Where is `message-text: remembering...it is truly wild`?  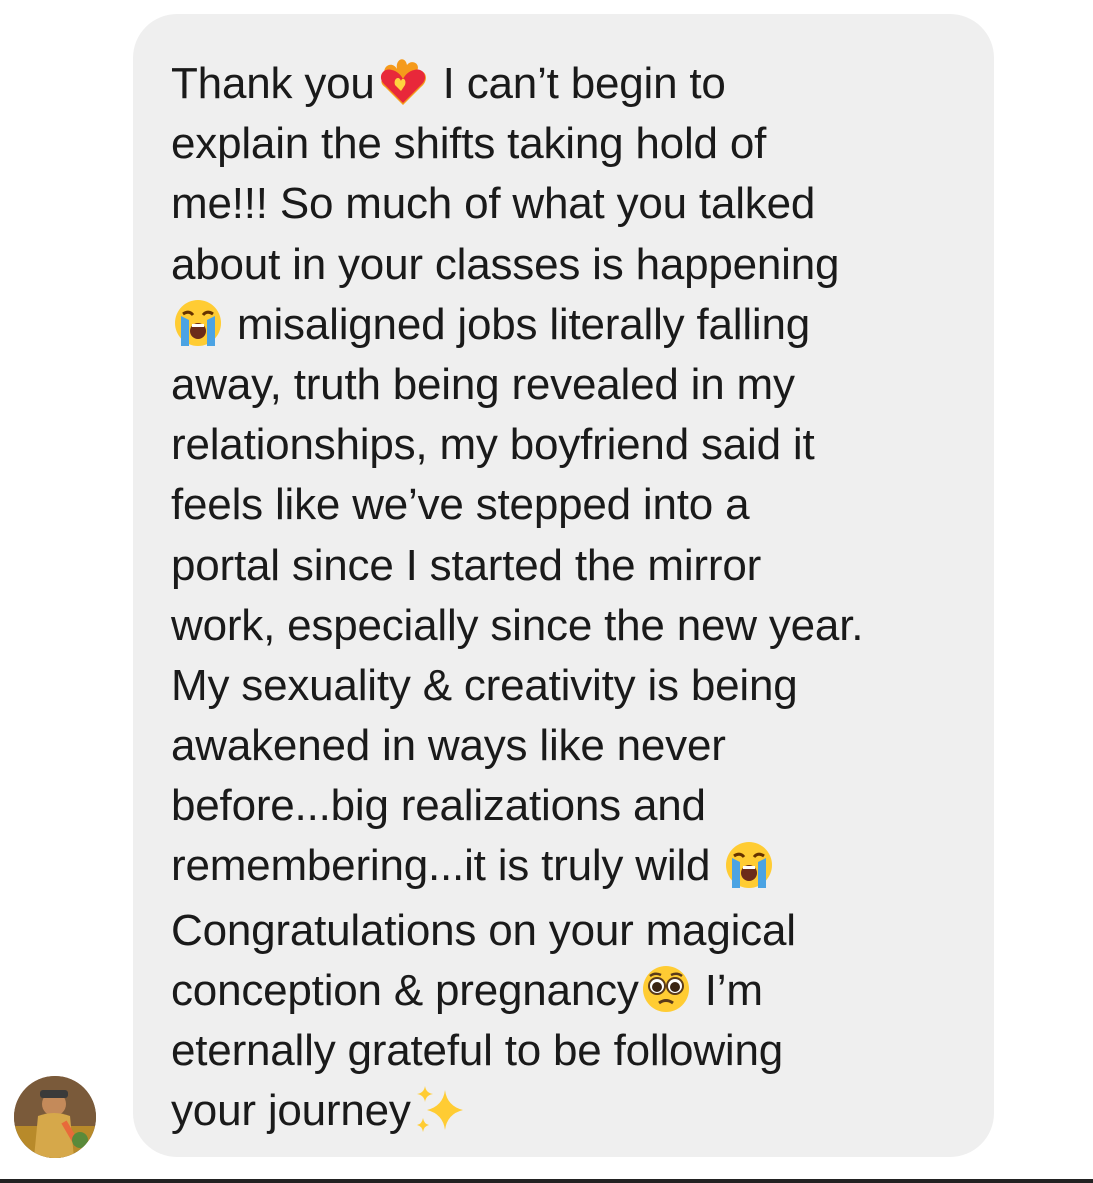
message-text: remembering...it is truly wild is located at coordinates (447, 866).